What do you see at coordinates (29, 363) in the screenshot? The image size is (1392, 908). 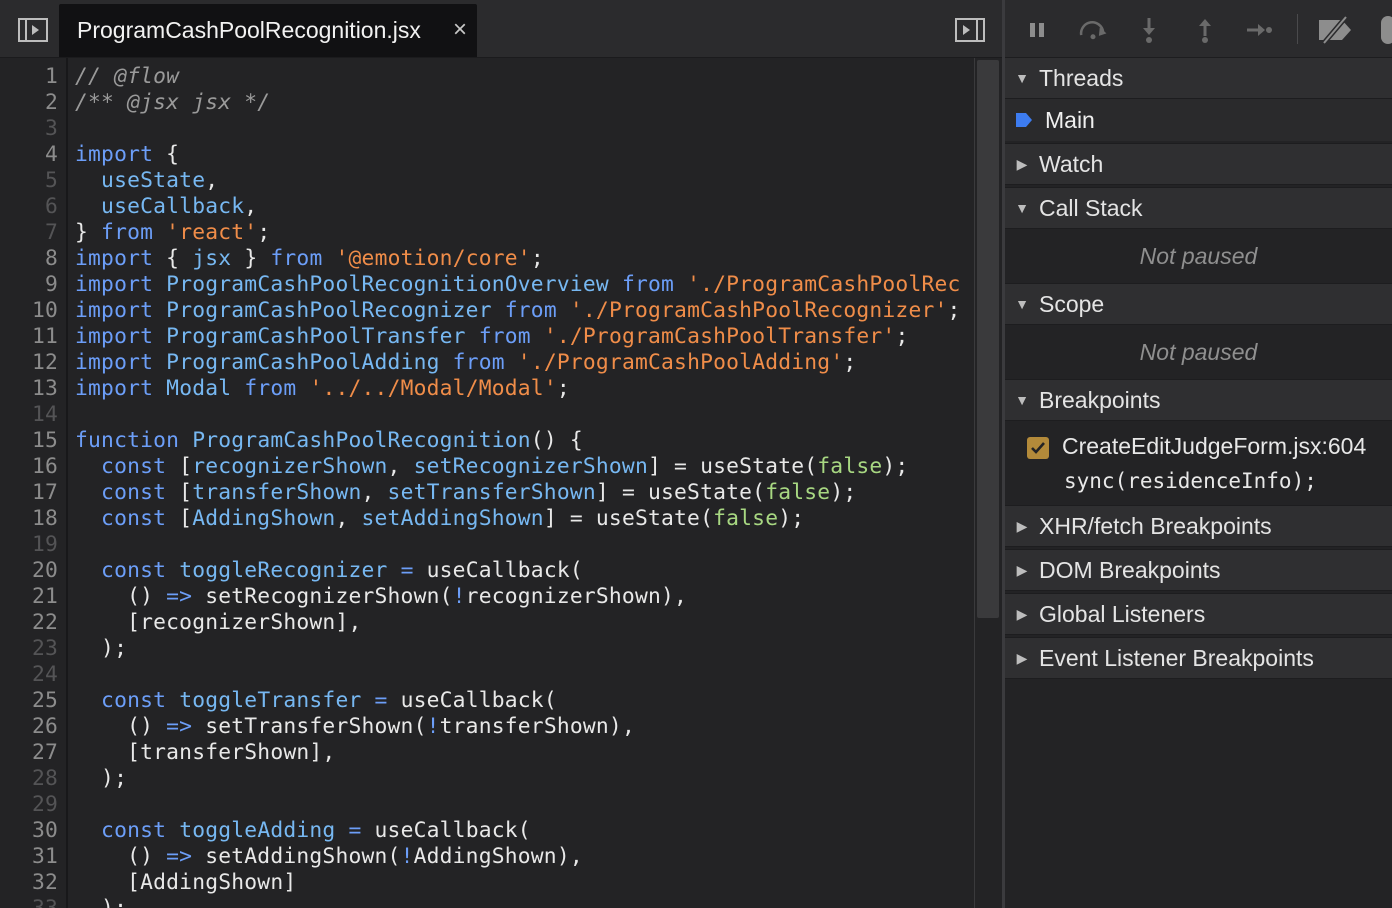 I see `line-number: 12` at bounding box center [29, 363].